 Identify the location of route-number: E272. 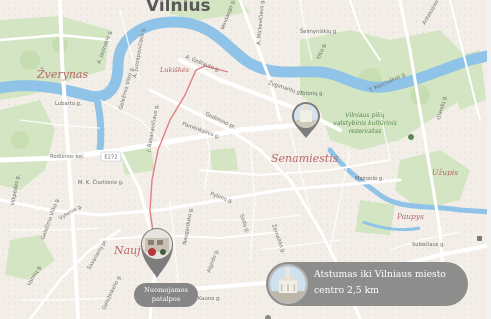
(110, 158).